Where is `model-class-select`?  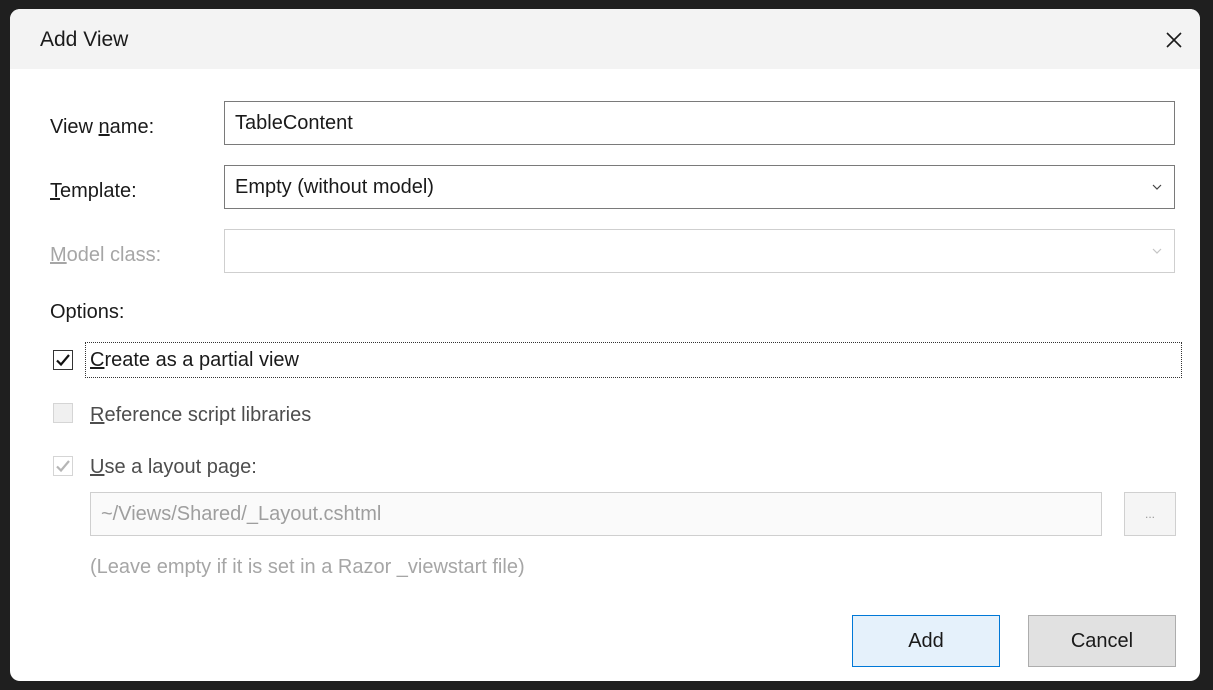
model-class-select is located at coordinates (699, 251).